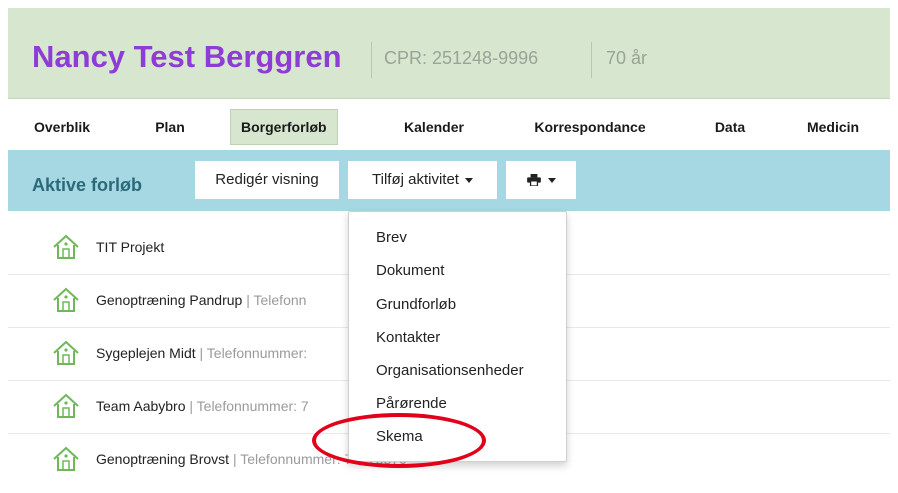 The width and height of the screenshot is (898, 493). I want to click on row-name: Sygeplejen Midt, so click(146, 353).